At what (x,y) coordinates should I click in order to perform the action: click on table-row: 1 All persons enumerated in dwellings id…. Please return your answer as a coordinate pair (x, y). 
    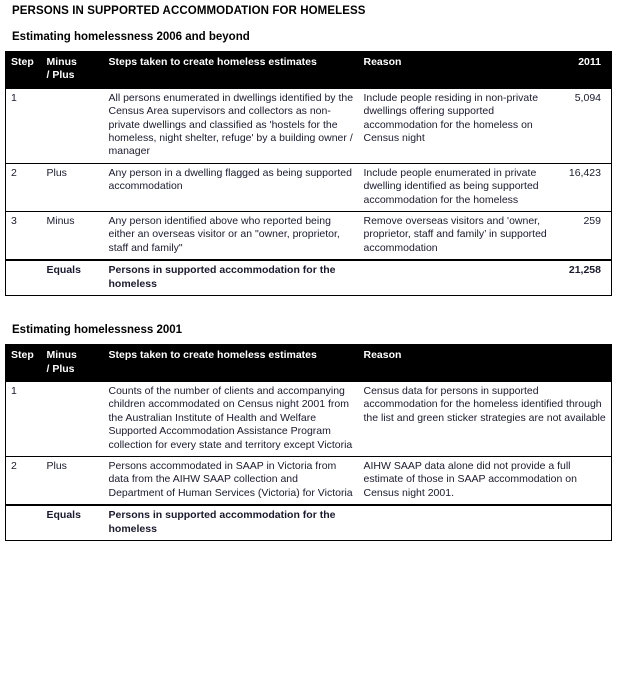
    Looking at the image, I should click on (309, 126).